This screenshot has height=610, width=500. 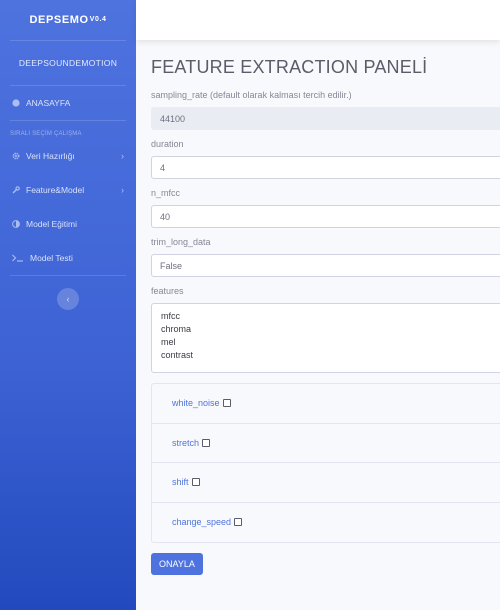 I want to click on sidebar-toggle-button: ‹, so click(x=68, y=299).